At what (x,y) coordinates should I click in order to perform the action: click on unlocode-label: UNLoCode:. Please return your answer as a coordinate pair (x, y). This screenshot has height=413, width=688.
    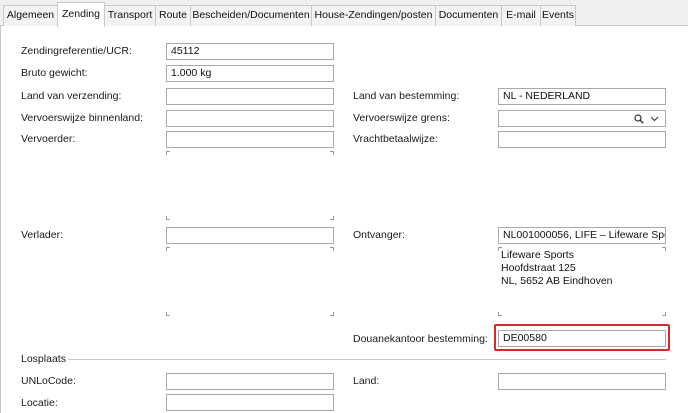
    Looking at the image, I should click on (48, 381).